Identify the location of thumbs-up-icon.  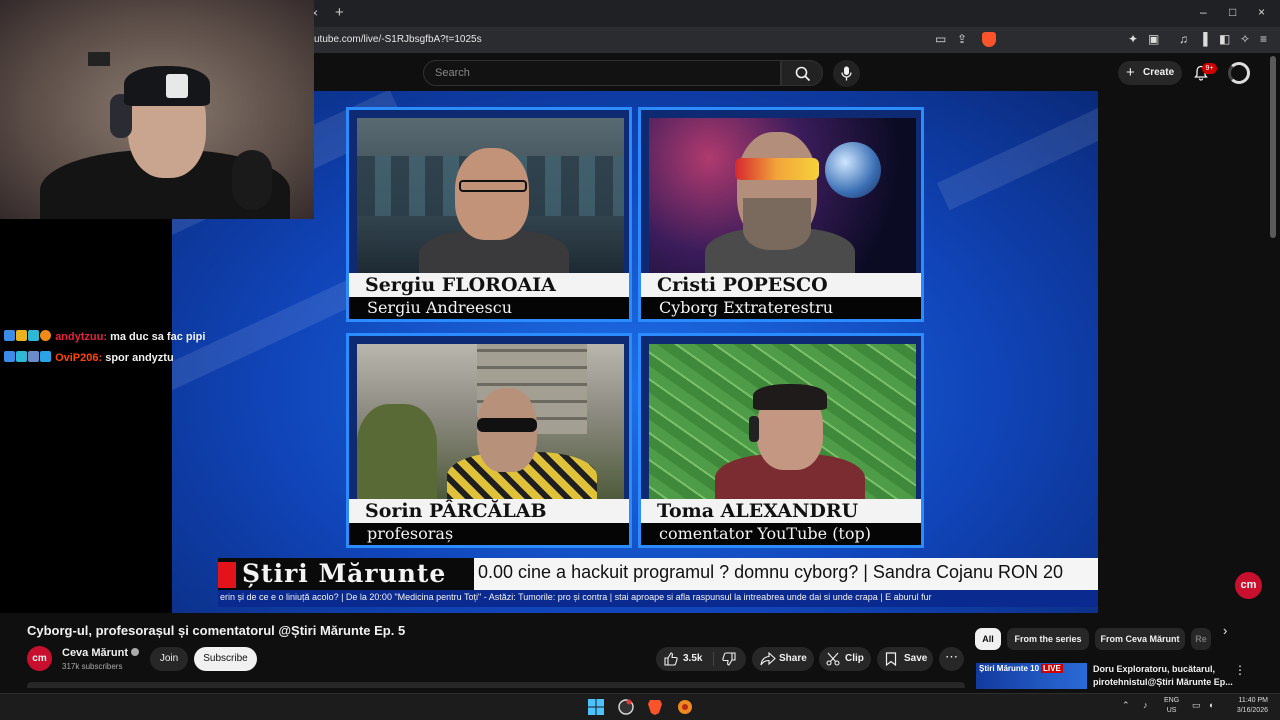
(671, 659).